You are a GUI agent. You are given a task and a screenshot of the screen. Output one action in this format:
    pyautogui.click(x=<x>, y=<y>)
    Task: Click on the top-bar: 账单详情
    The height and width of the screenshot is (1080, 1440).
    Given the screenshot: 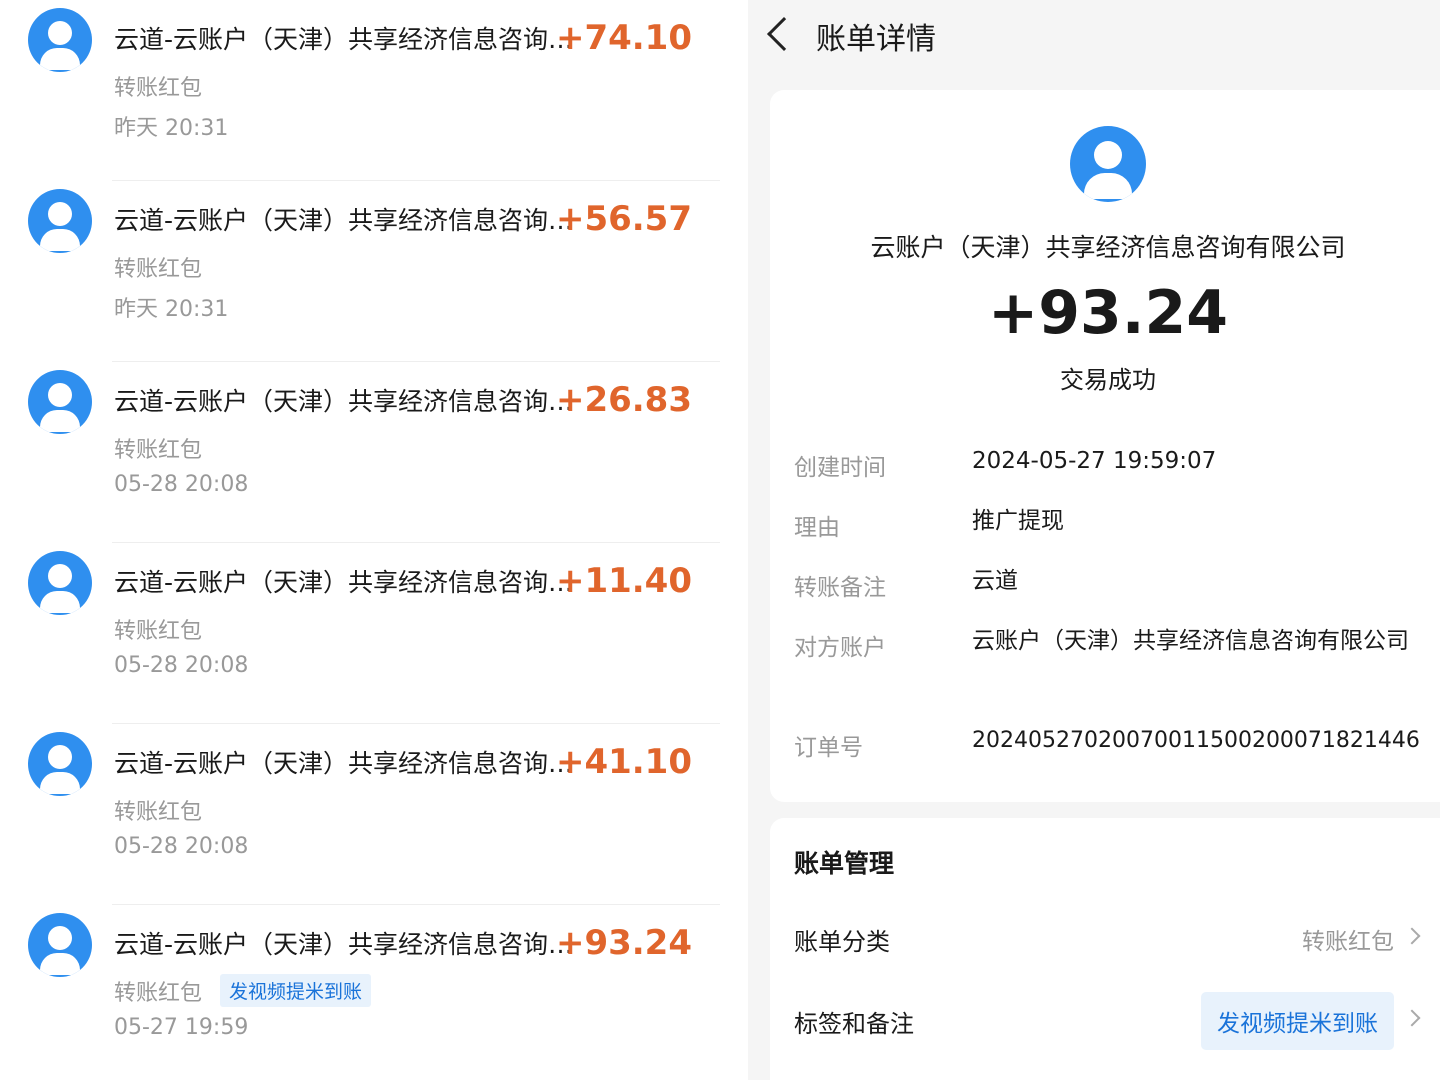 What is the action you would take?
    pyautogui.click(x=1094, y=35)
    